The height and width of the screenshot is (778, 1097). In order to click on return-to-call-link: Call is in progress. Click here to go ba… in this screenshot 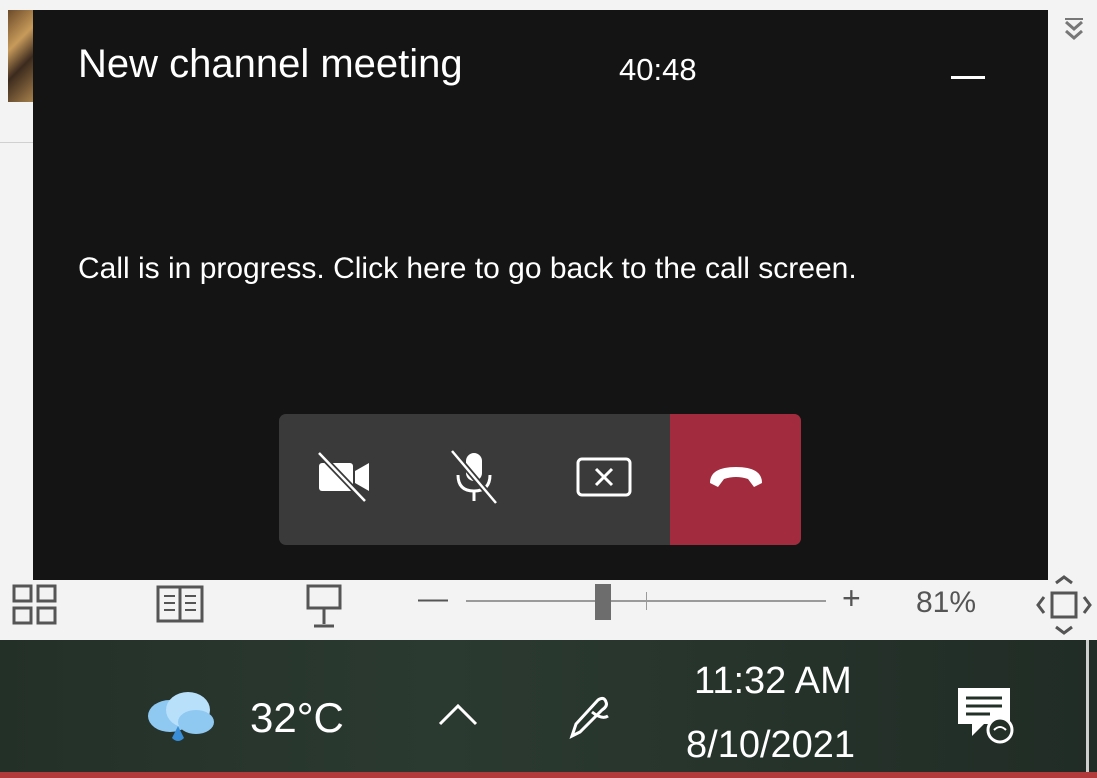, I will do `click(467, 269)`.